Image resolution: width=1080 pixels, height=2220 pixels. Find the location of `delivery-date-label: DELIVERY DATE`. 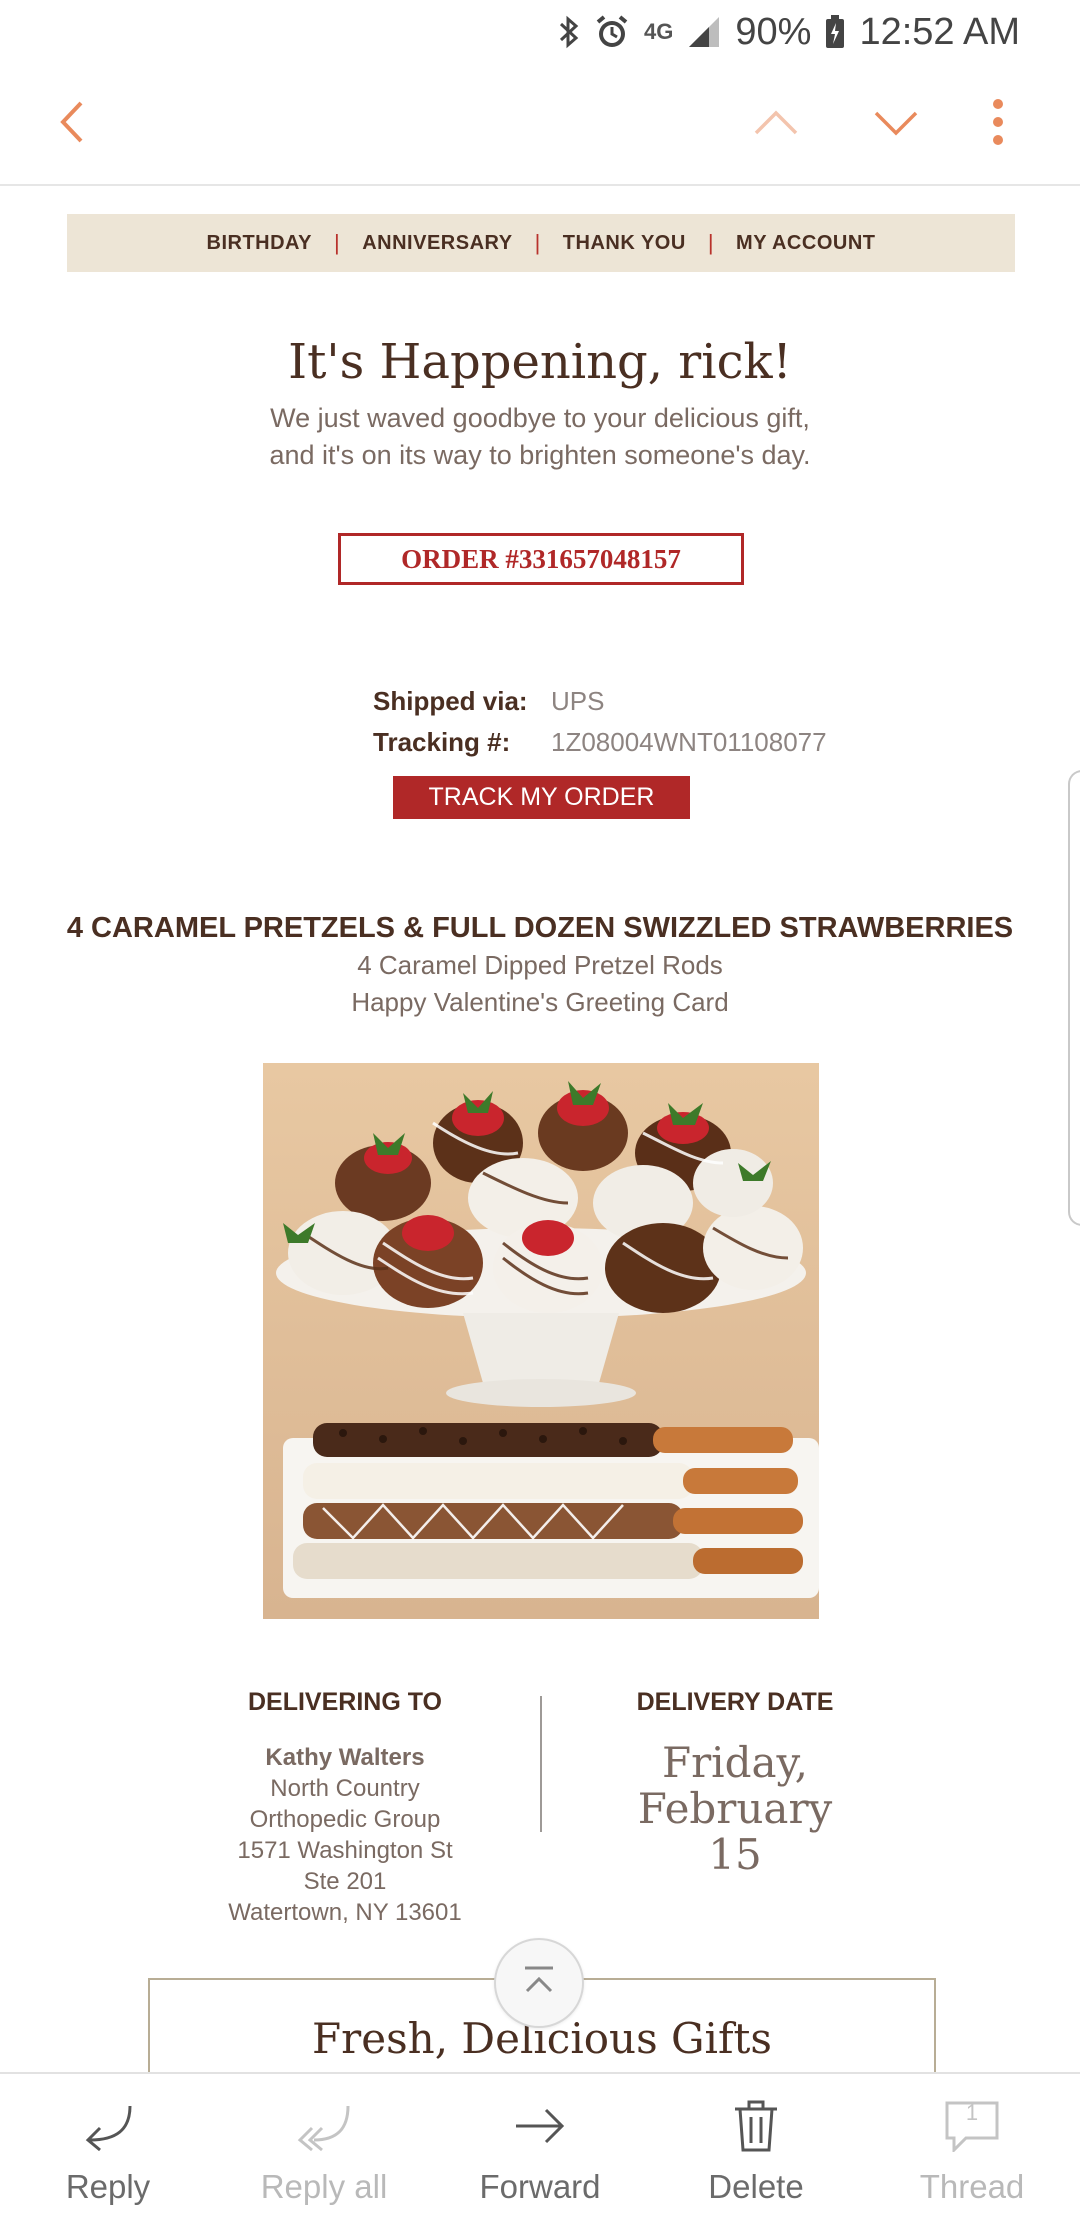

delivery-date-label: DELIVERY DATE is located at coordinates (735, 1702).